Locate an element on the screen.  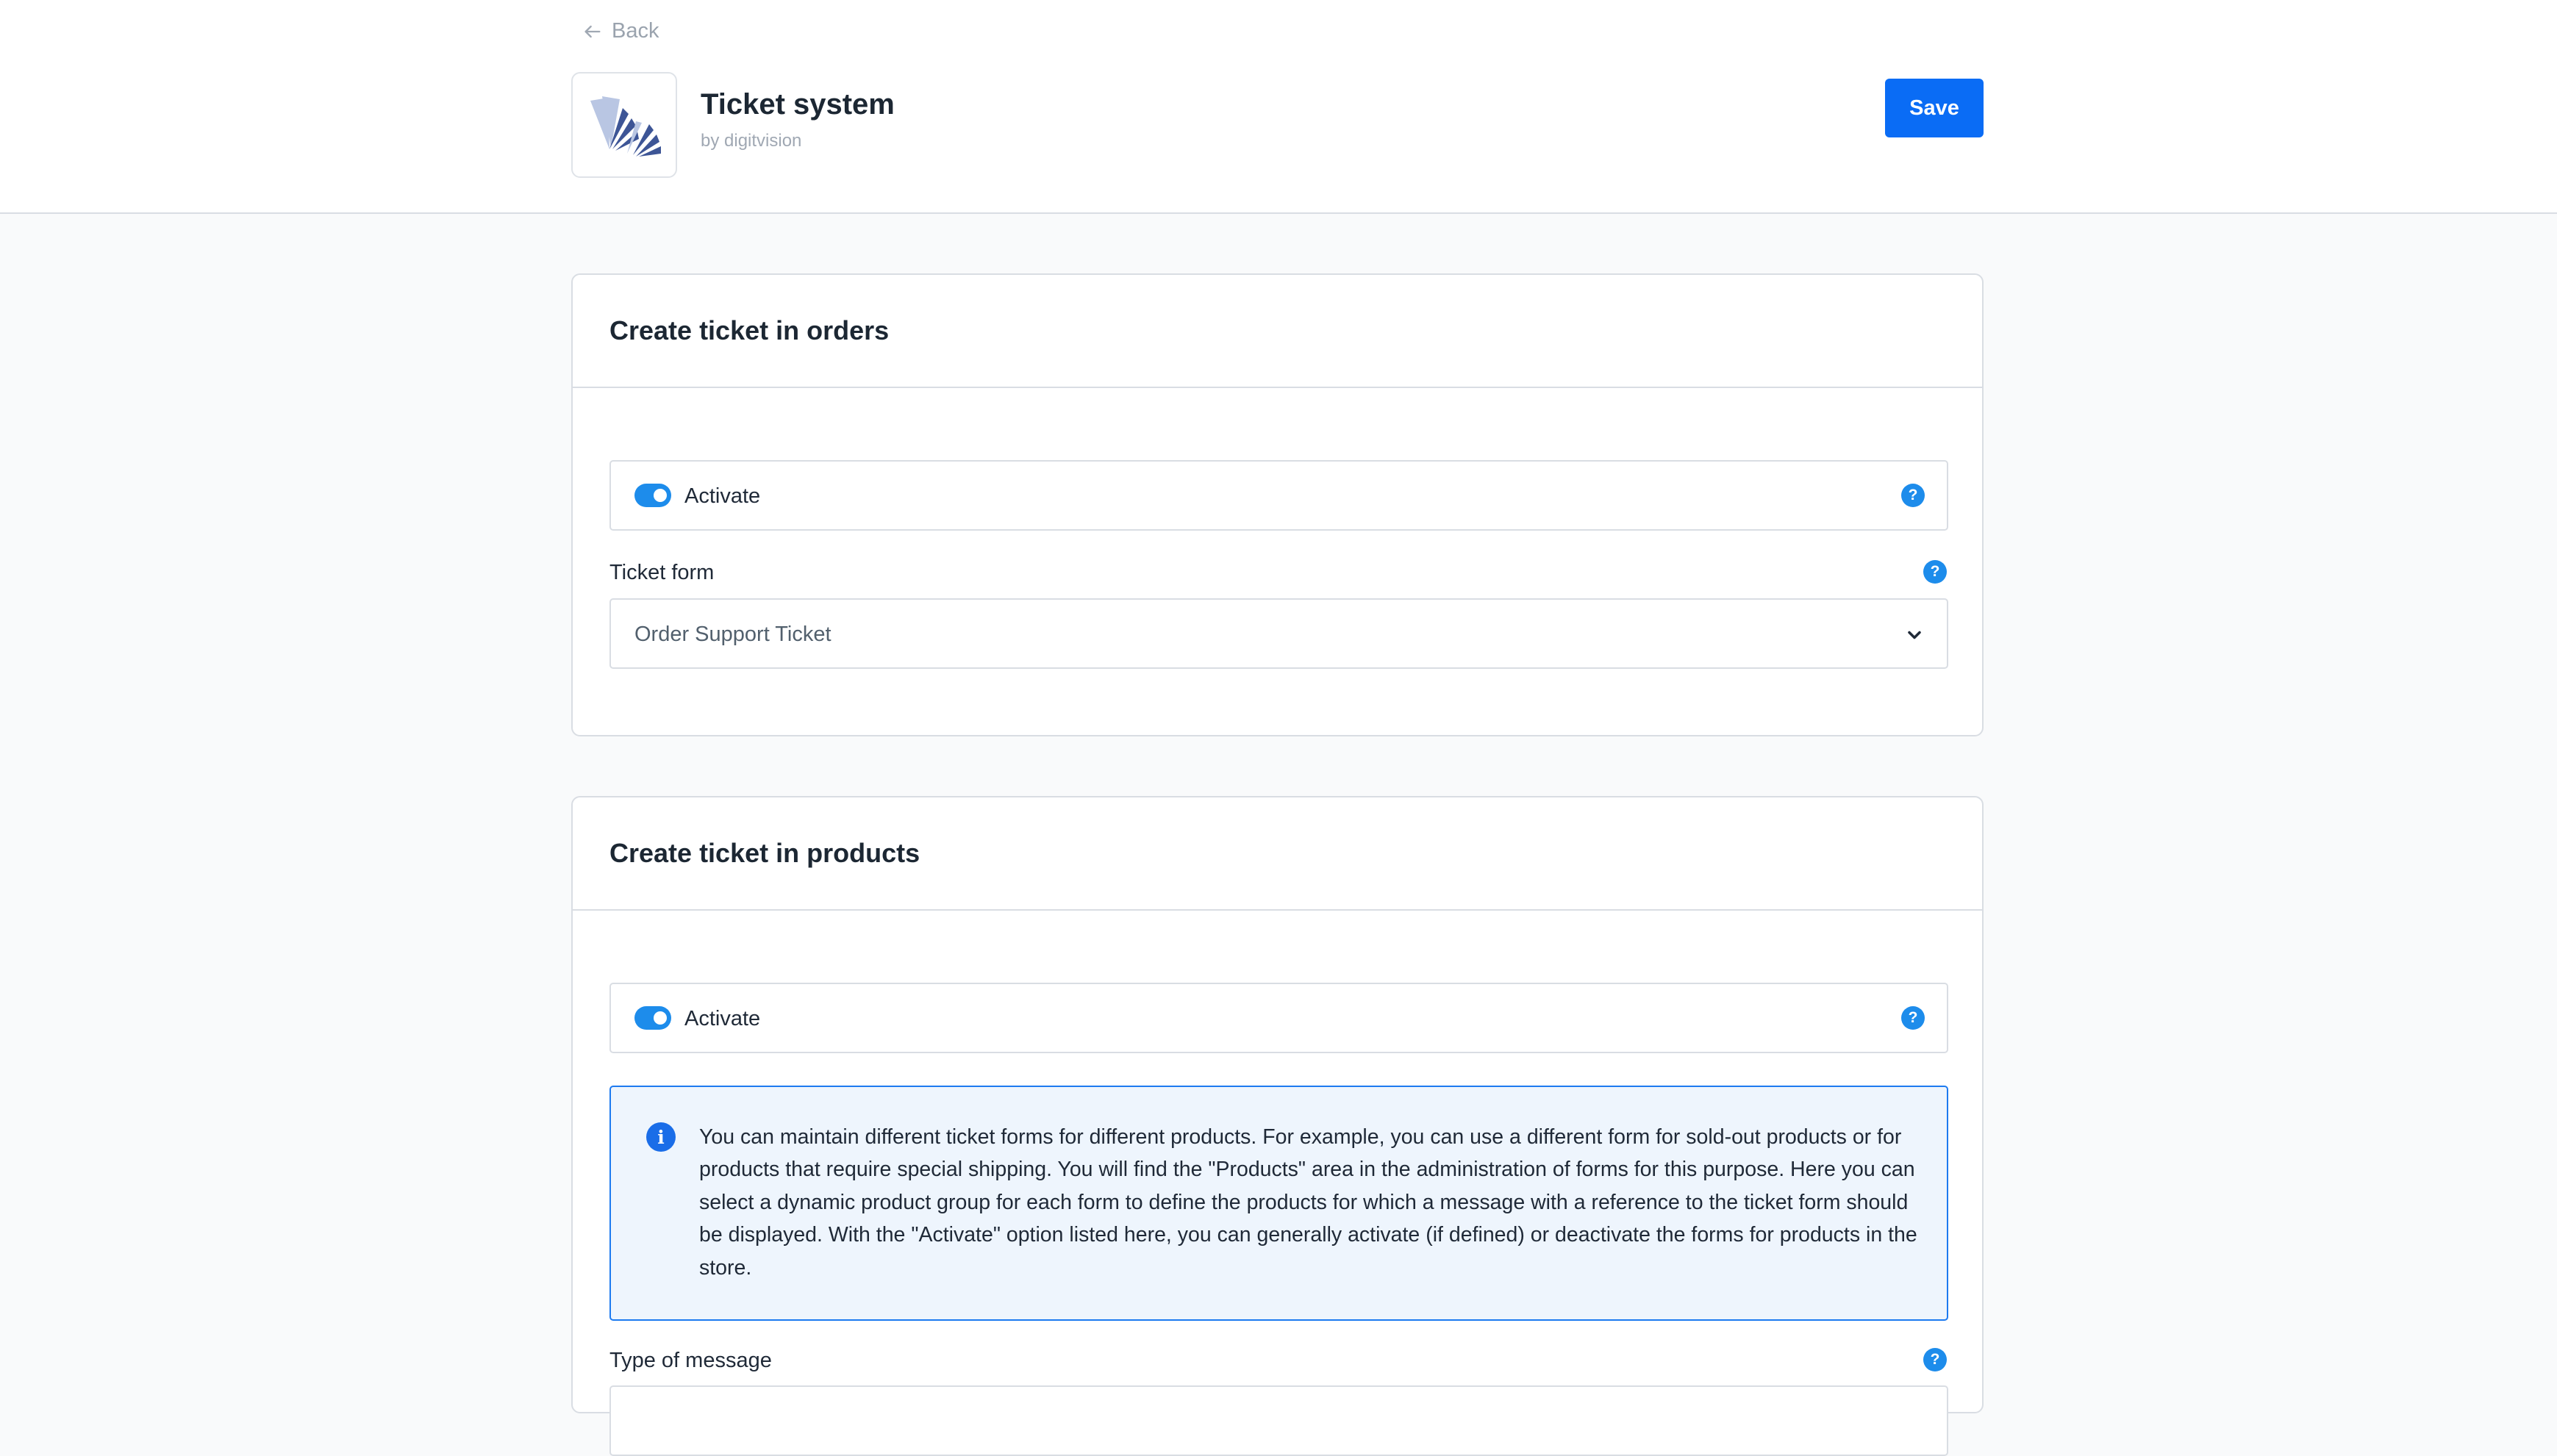
fan-logo is located at coordinates (625, 126).